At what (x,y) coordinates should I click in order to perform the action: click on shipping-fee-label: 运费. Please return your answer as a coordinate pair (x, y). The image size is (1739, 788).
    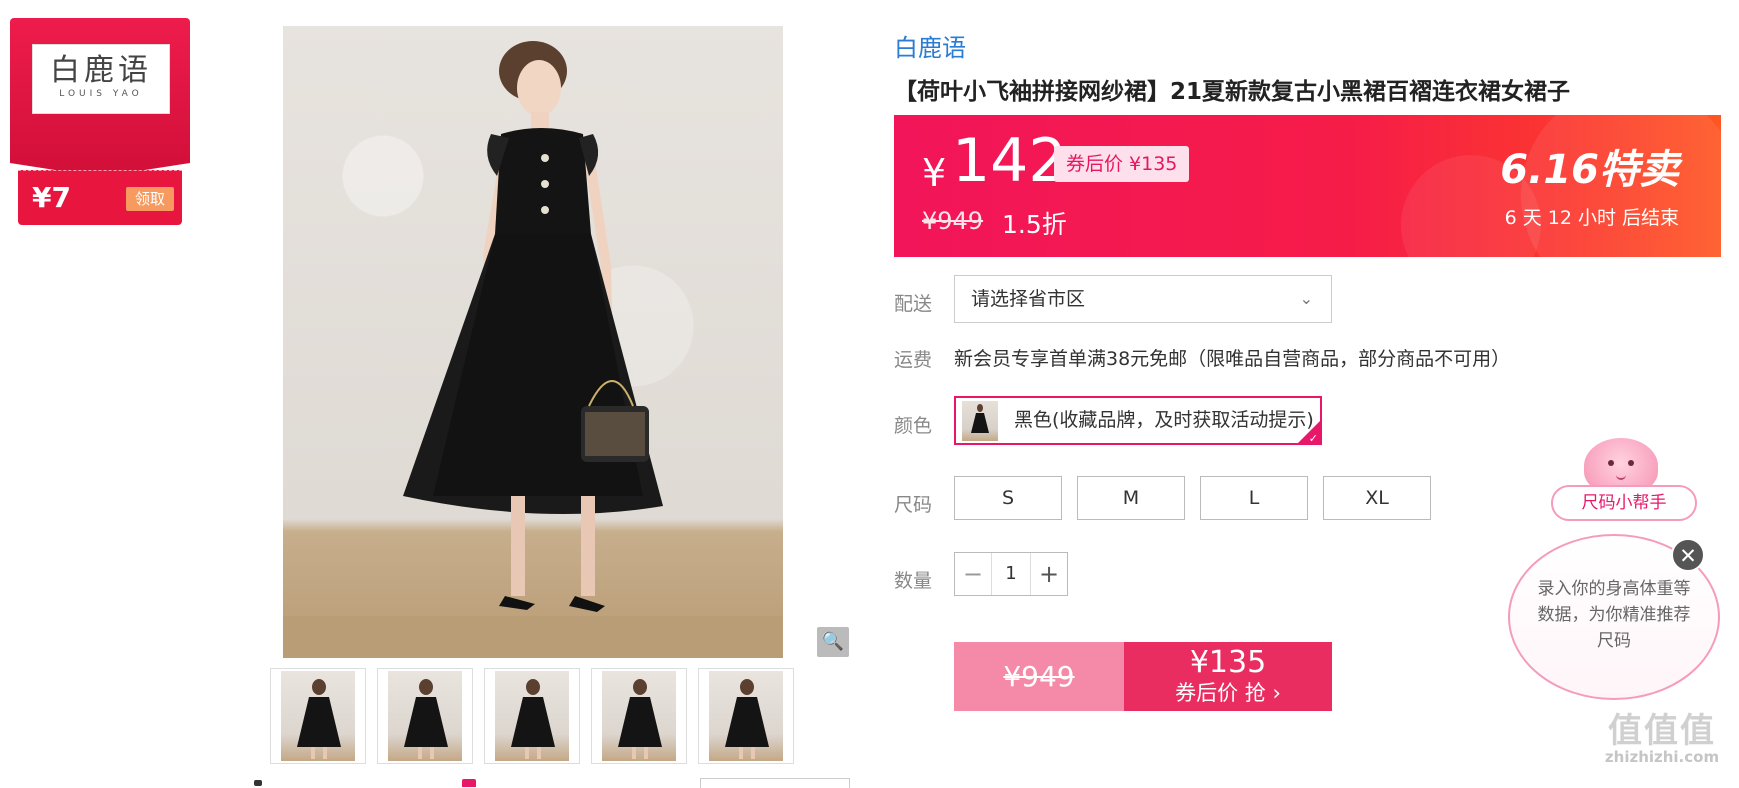
    Looking at the image, I should click on (913, 360).